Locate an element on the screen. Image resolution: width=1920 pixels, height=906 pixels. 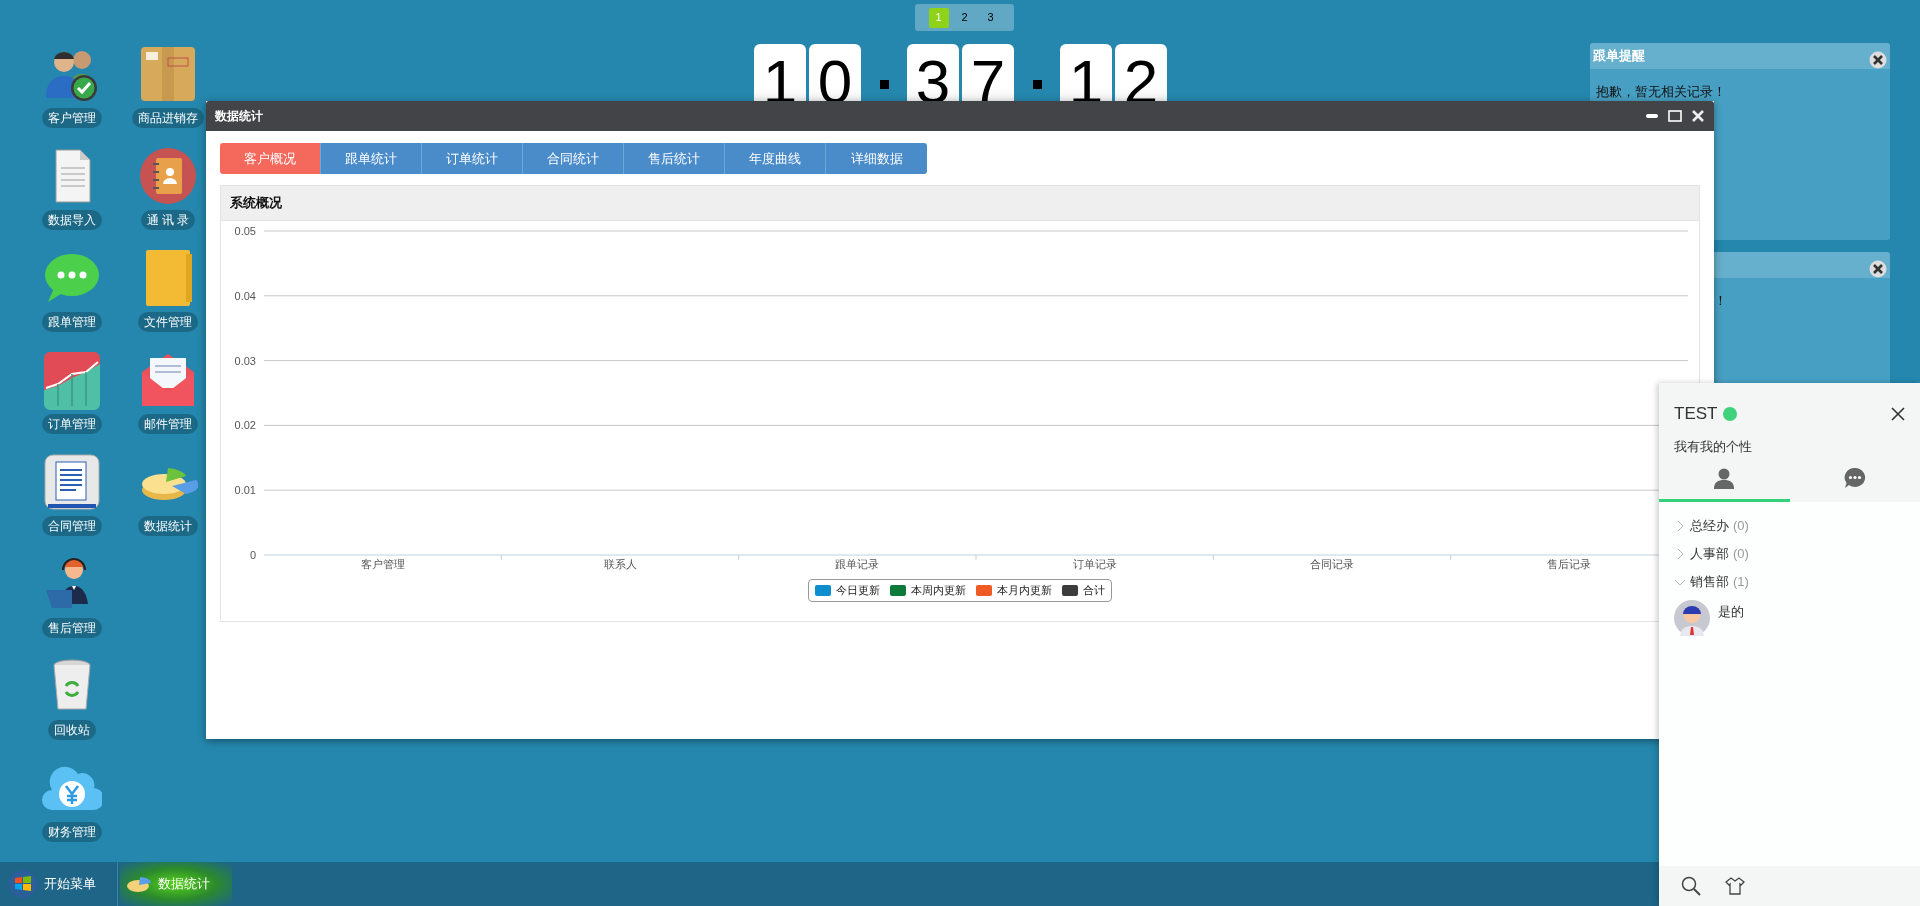
group-name: 销售部 is located at coordinates (1709, 582).